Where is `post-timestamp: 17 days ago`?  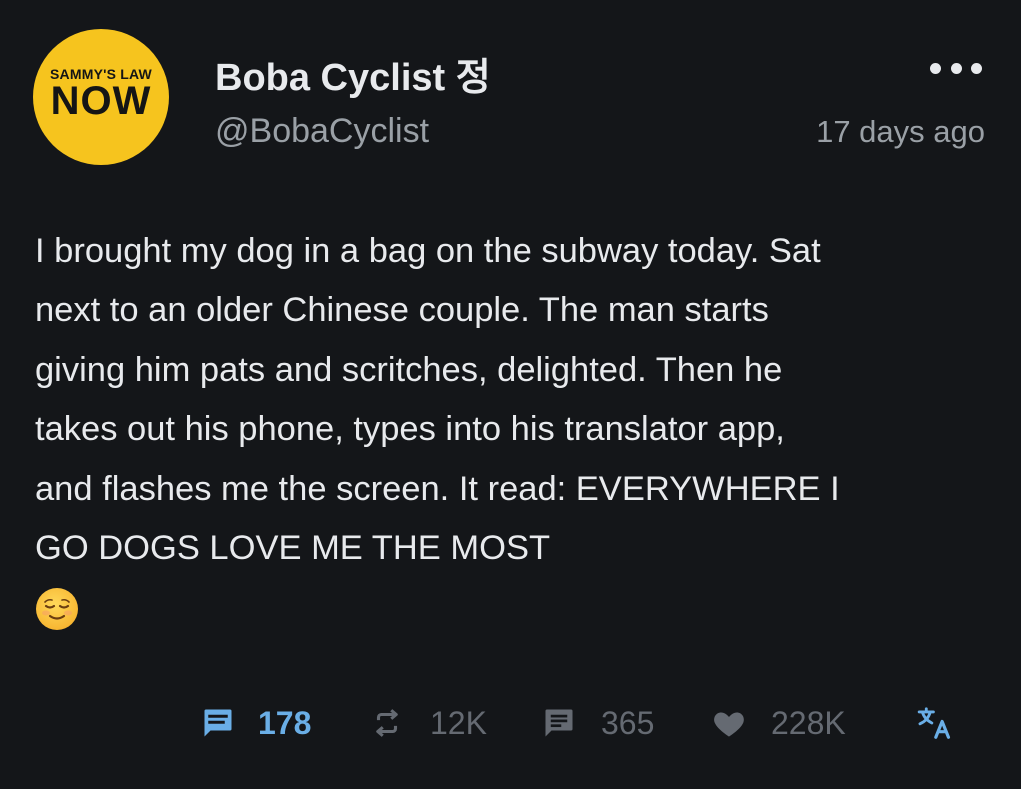 post-timestamp: 17 days ago is located at coordinates (900, 132).